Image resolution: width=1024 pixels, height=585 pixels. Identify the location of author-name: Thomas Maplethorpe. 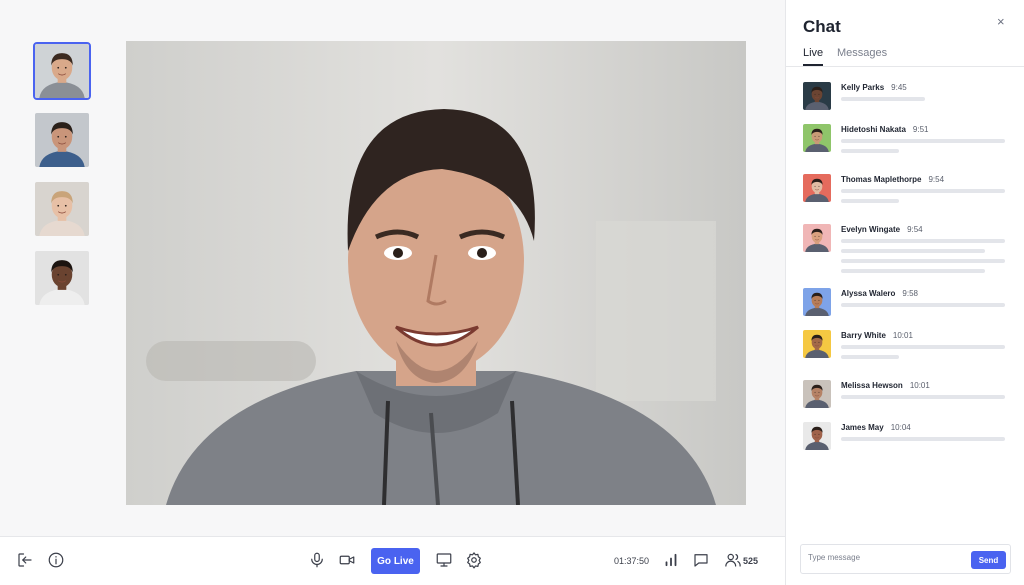
(881, 179).